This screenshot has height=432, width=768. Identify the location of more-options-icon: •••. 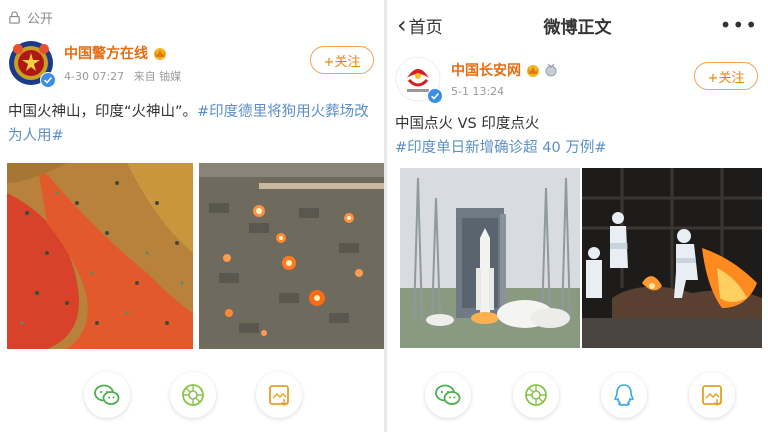
(739, 25).